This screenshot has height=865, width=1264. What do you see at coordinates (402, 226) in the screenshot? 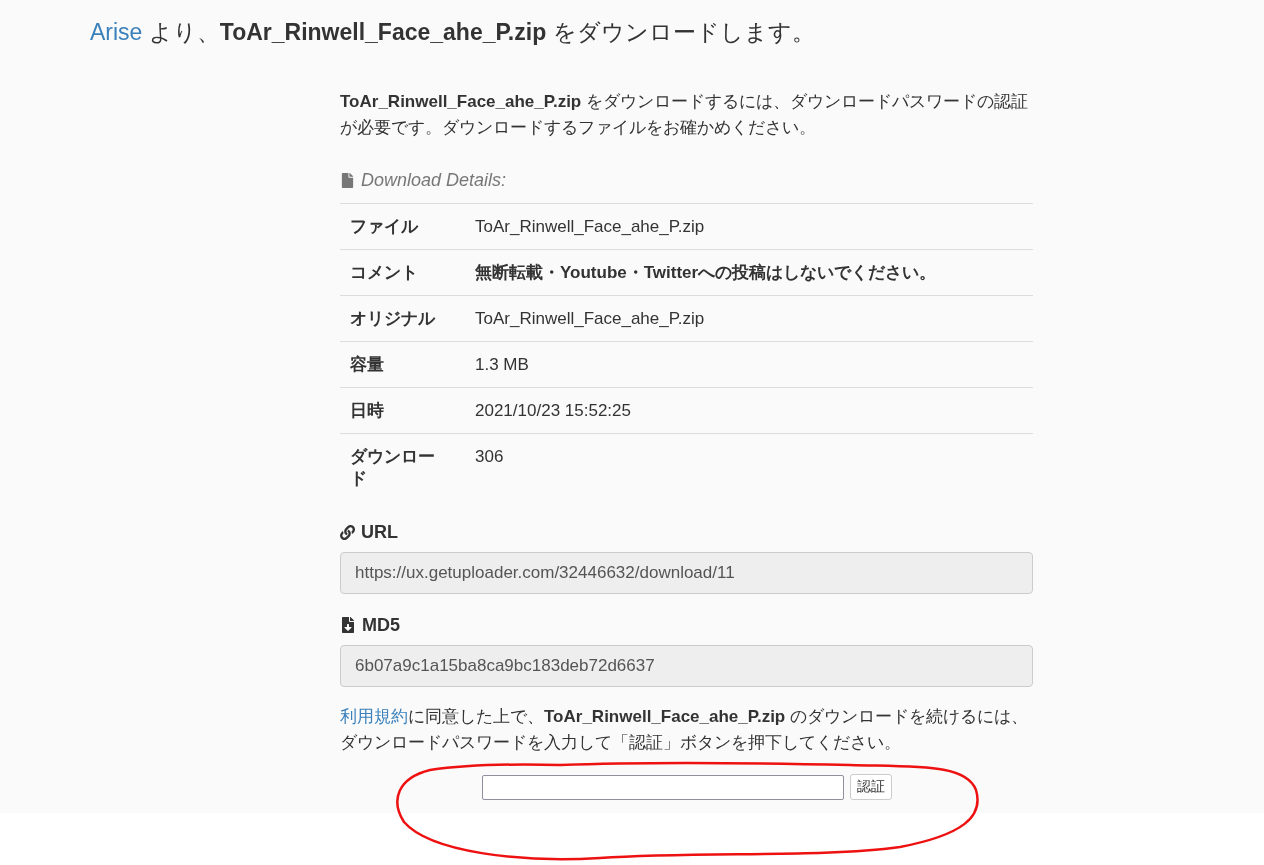
I see `detail-label: ファイル` at bounding box center [402, 226].